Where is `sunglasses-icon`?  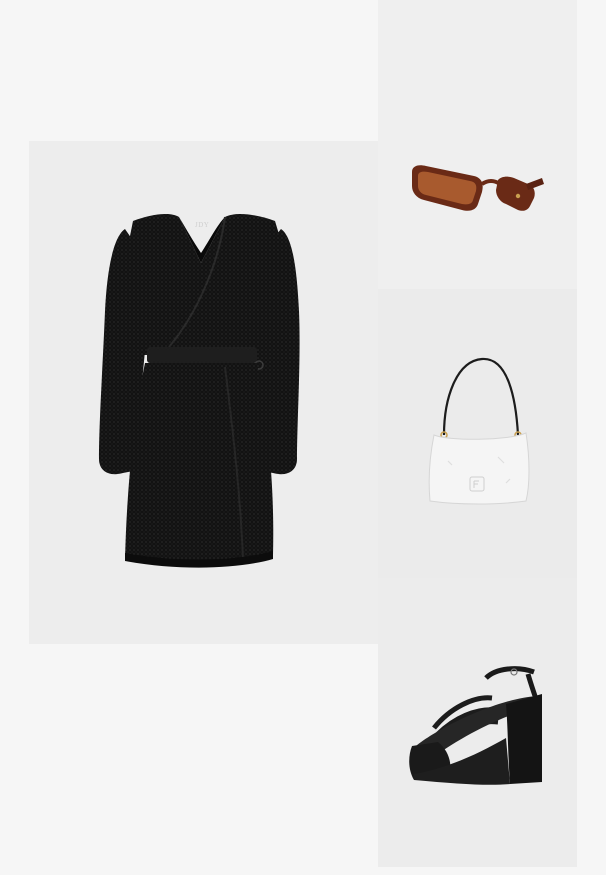
sunglasses-icon is located at coordinates (478, 188).